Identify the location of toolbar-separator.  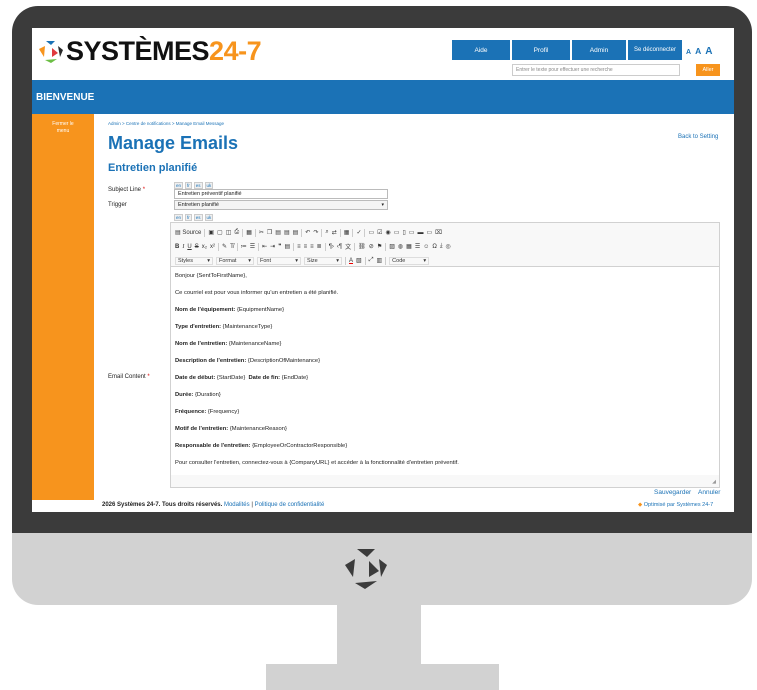
(243, 232).